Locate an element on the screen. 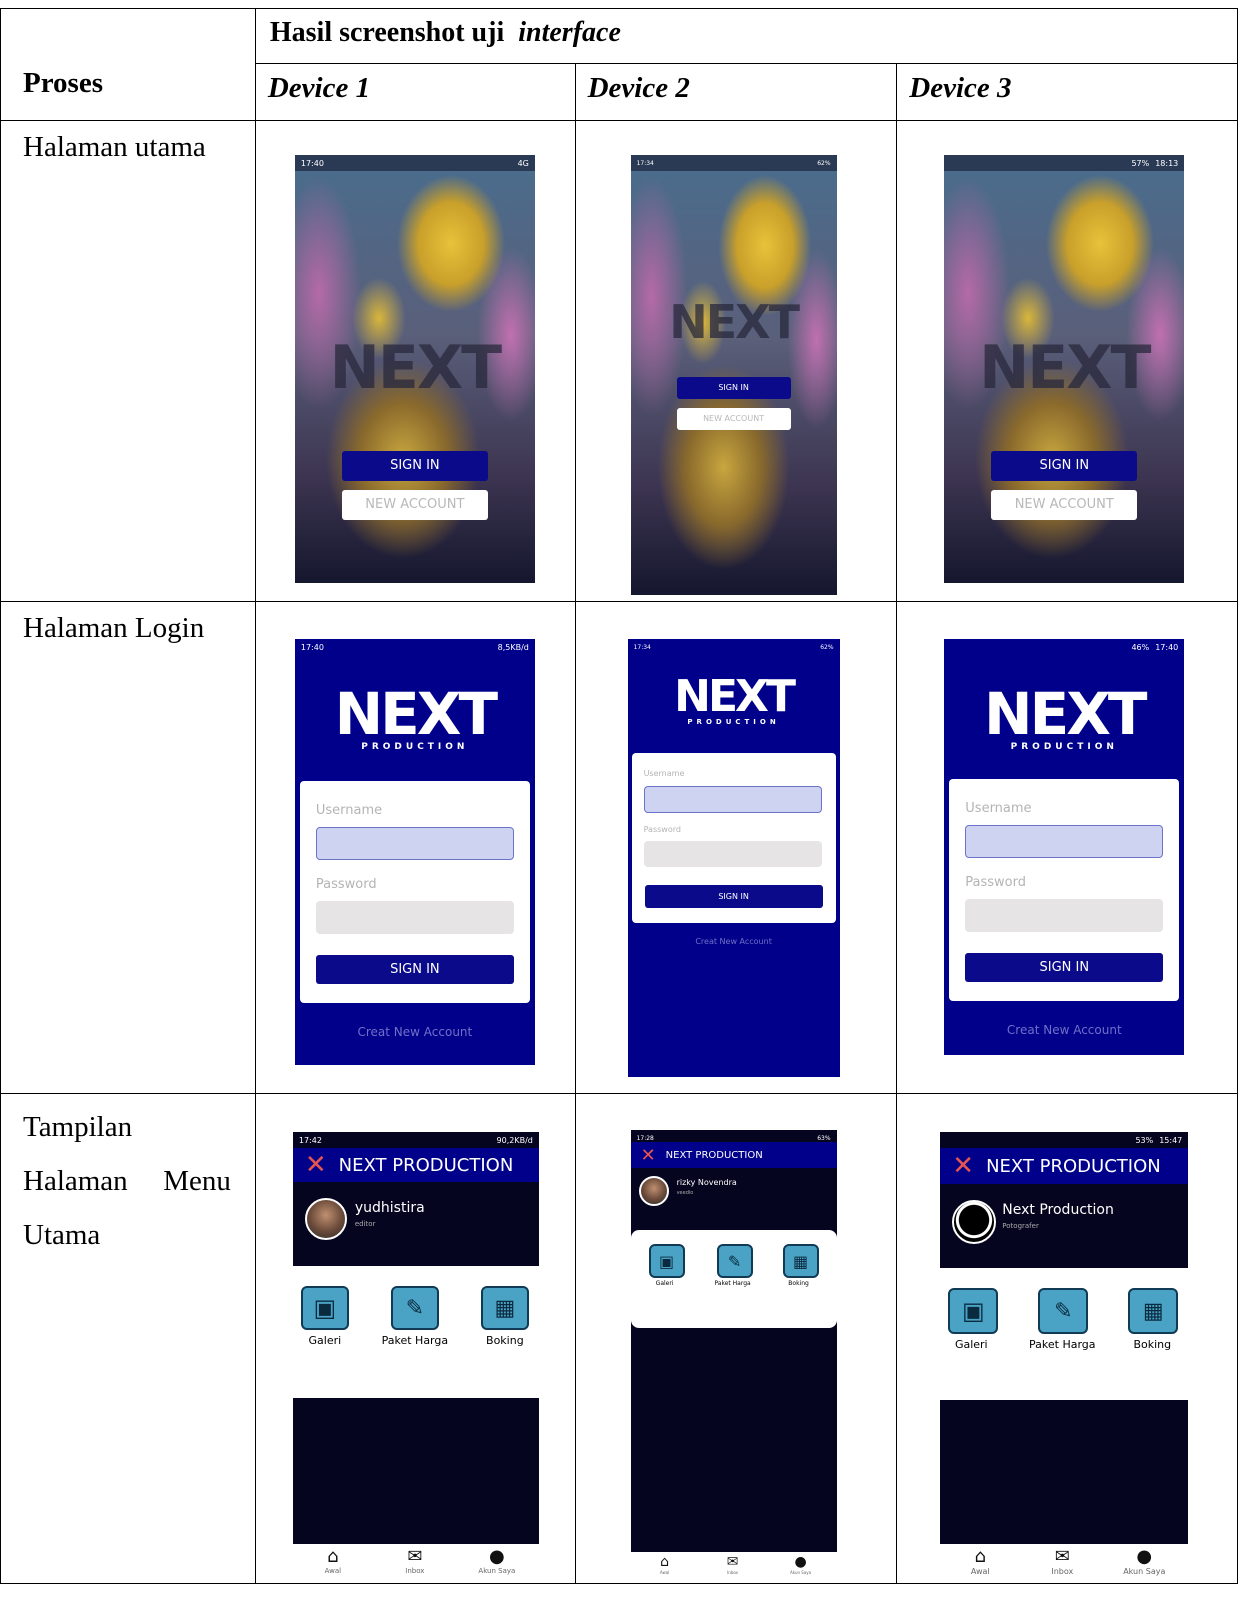  home-icon: ⌂ is located at coordinates (980, 1556).